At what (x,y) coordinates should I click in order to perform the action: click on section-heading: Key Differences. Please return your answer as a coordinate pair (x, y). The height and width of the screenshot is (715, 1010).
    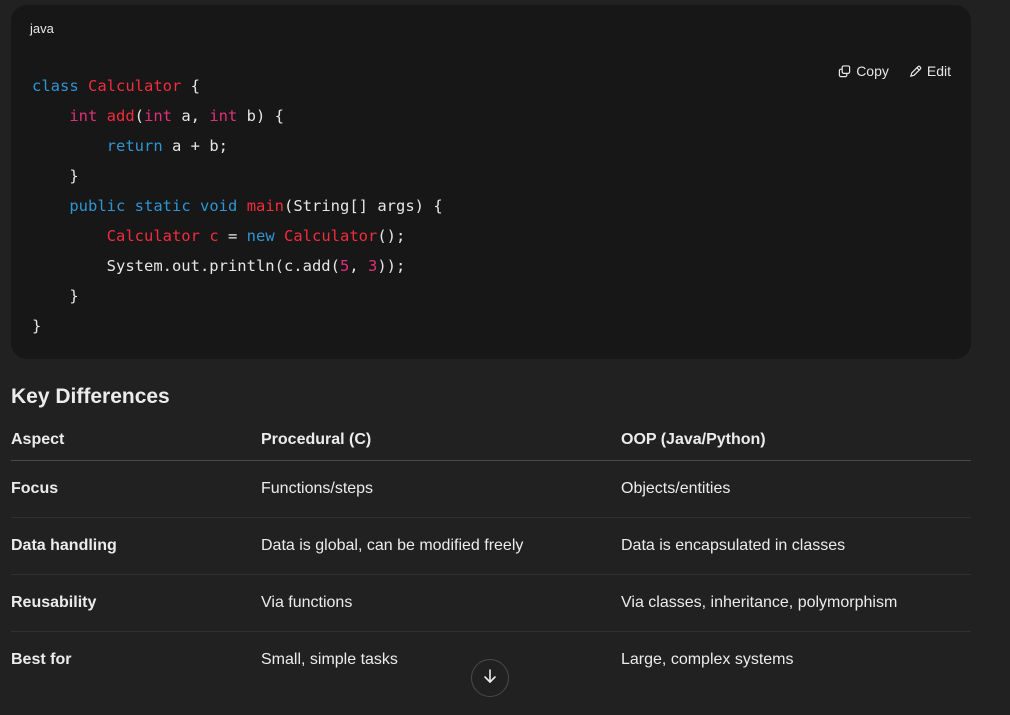
    Looking at the image, I should click on (90, 396).